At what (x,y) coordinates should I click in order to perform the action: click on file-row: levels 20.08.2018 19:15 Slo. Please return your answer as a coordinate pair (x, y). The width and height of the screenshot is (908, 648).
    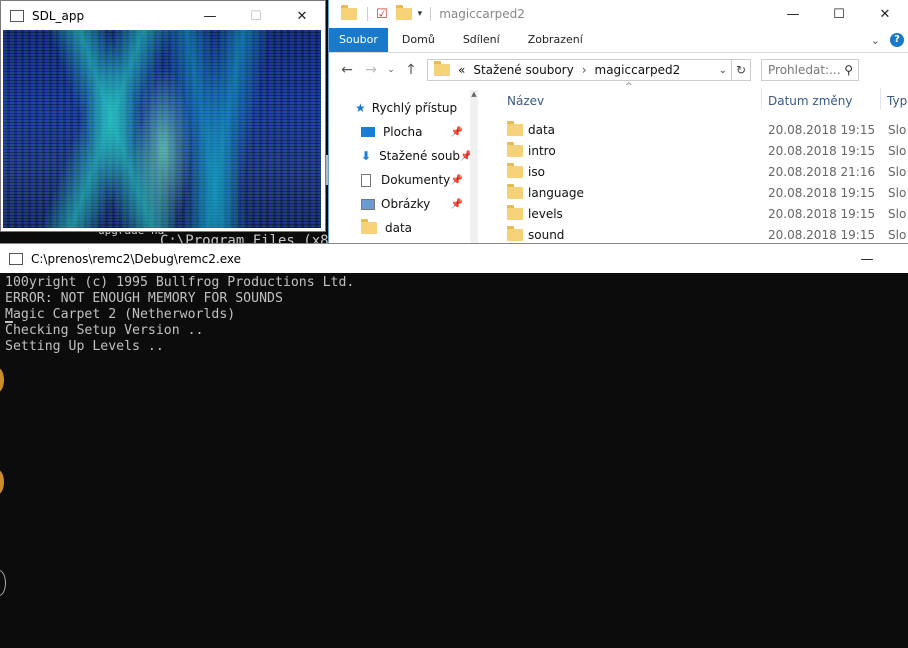
    Looking at the image, I should click on (707, 213).